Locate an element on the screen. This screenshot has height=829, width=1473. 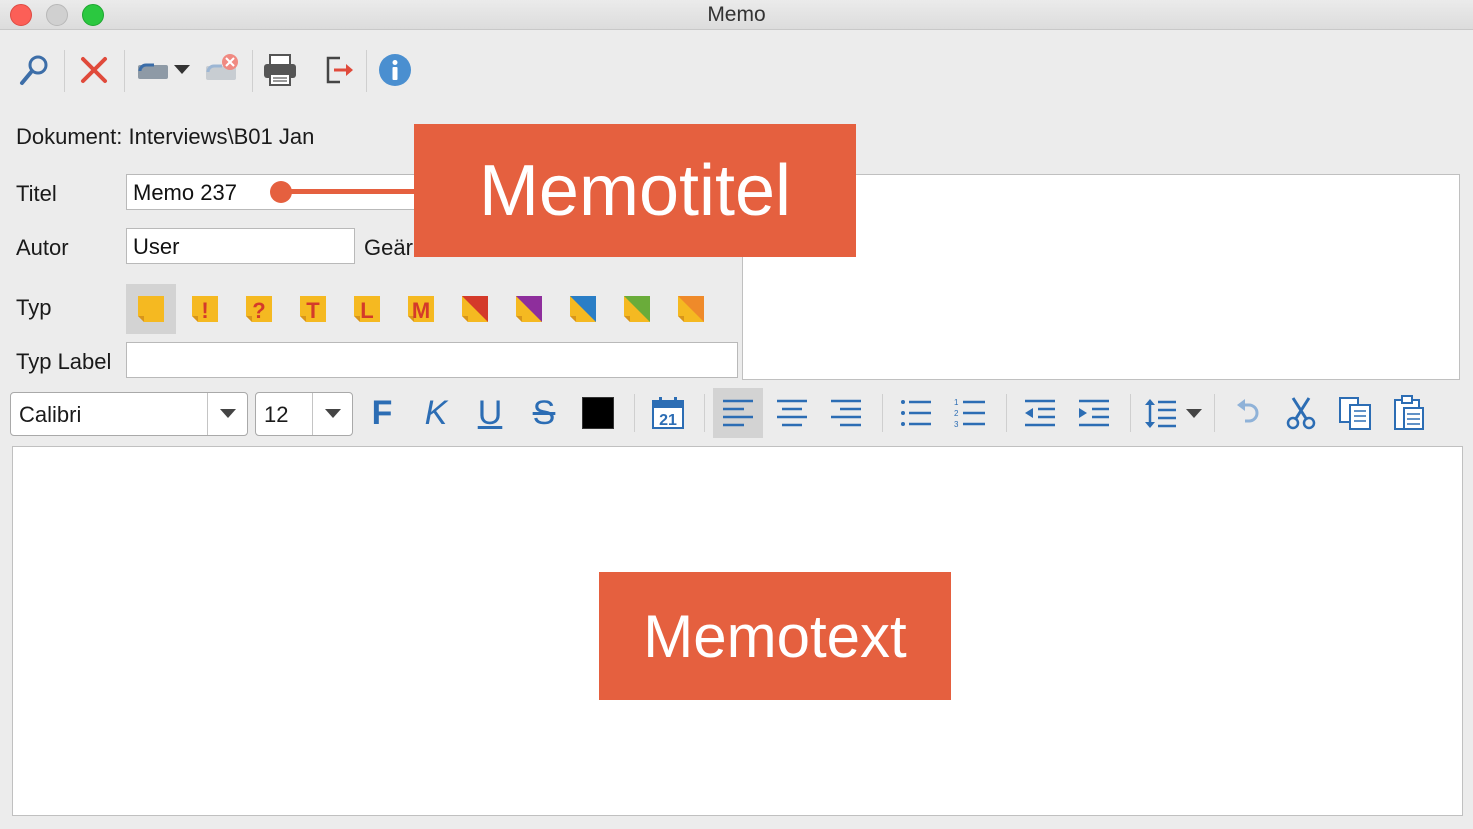
font-family-select: Calibri is located at coordinates (129, 414).